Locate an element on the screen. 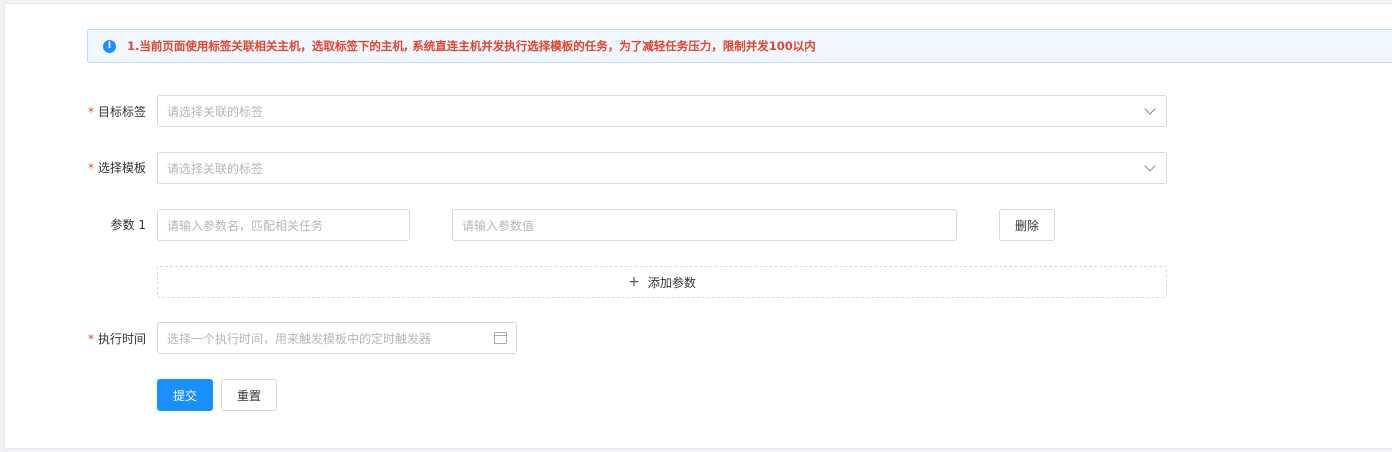 The image size is (1392, 452). add-param-label: 添加参数 is located at coordinates (671, 282).